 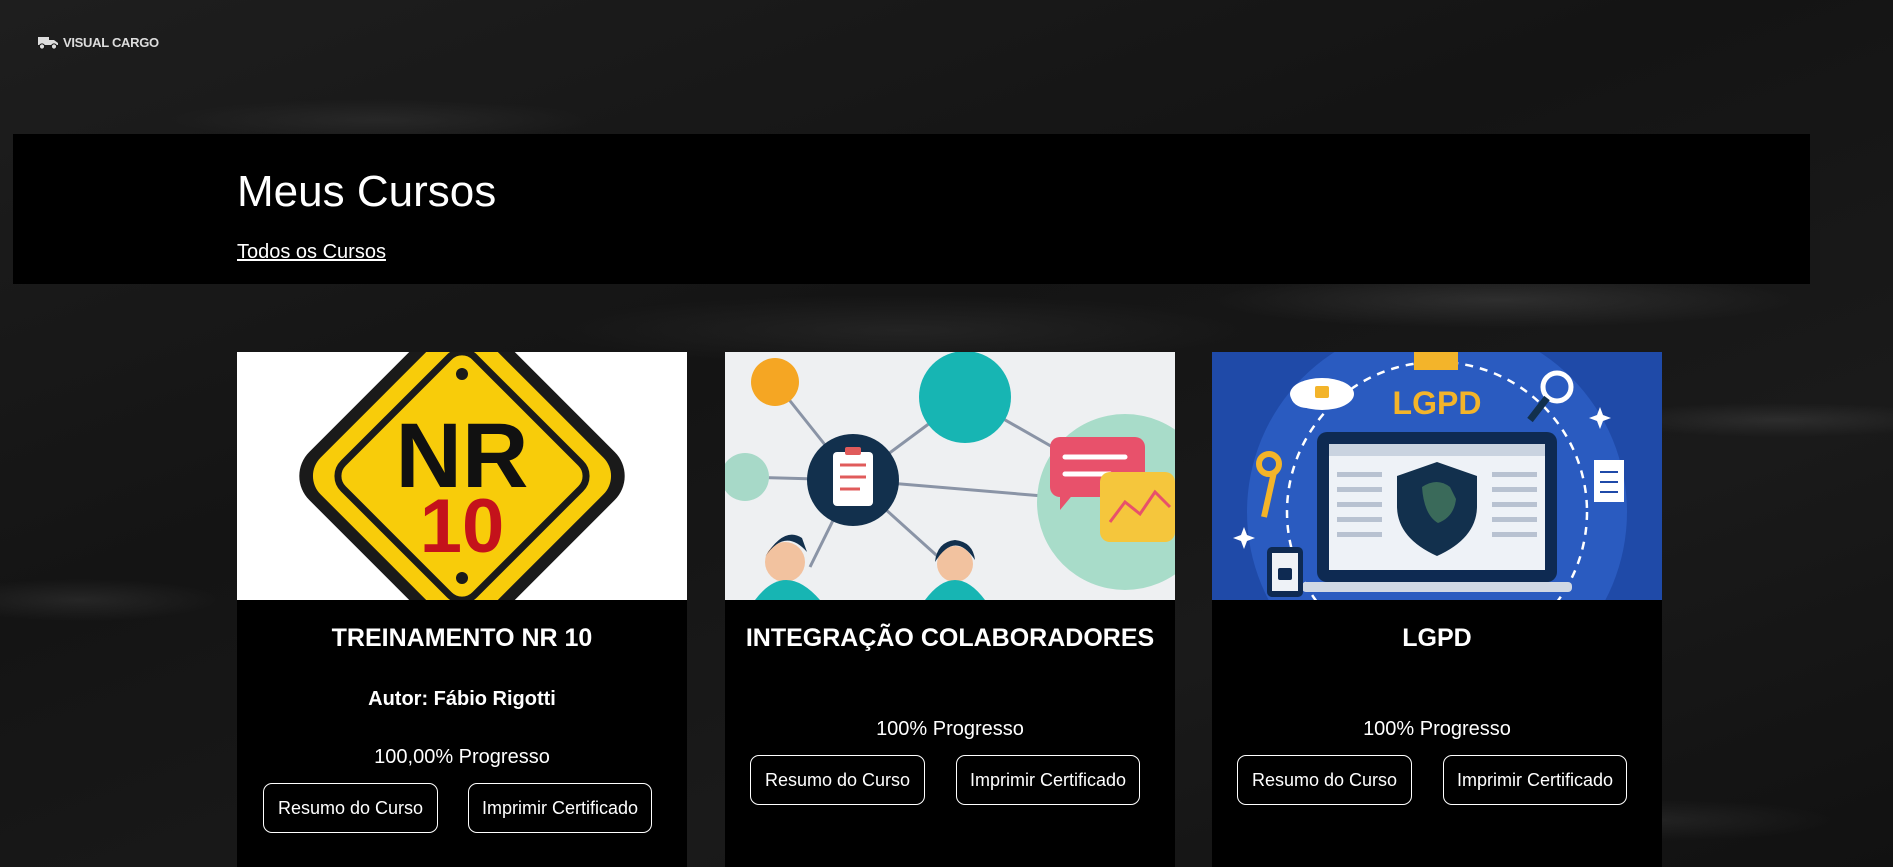 What do you see at coordinates (950, 476) in the screenshot?
I see `course-image-integracao` at bounding box center [950, 476].